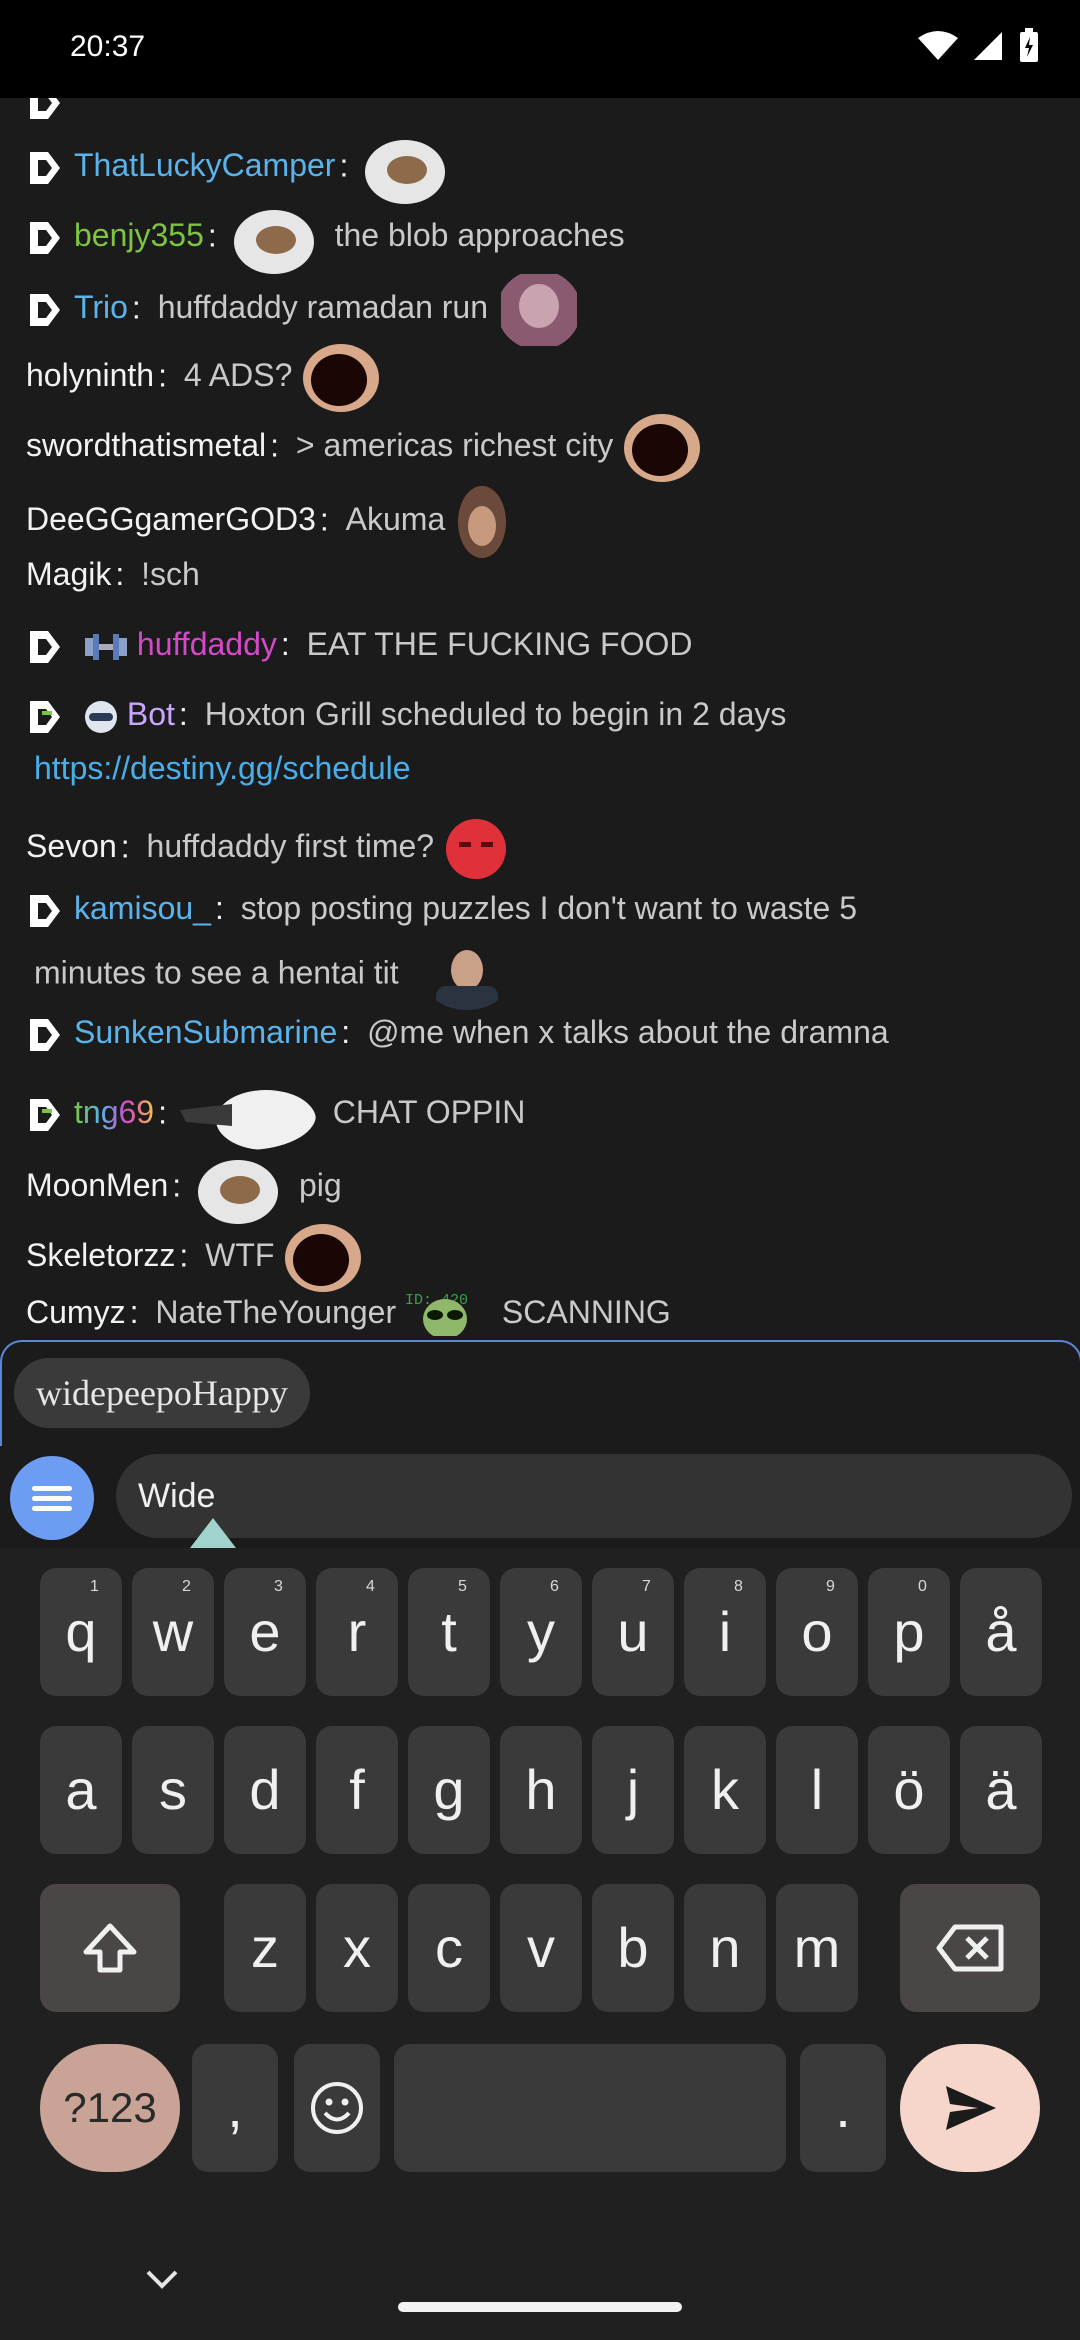 The width and height of the screenshot is (1080, 2340). Describe the element at coordinates (341, 378) in the screenshot. I see `hole-emote-icon` at that location.